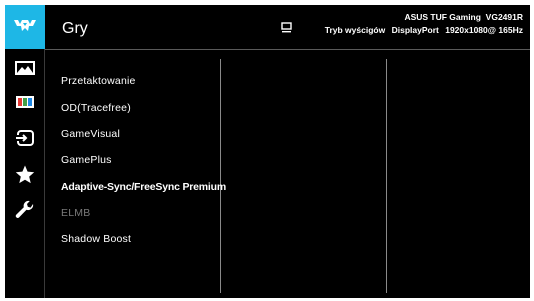  I want to click on tuf-logo-icon, so click(25, 25).